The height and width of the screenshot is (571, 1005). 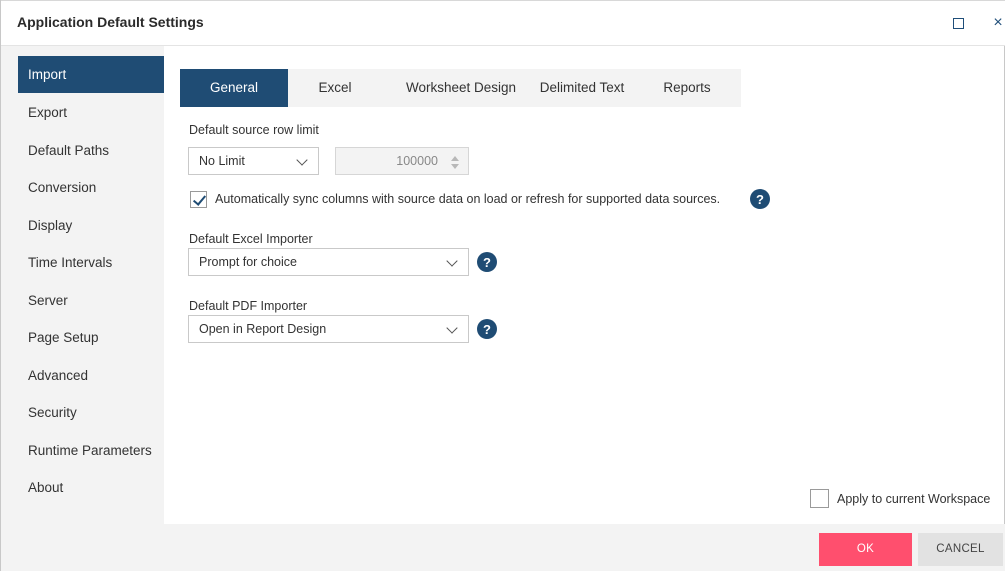 I want to click on close-icon: ×, so click(x=998, y=22).